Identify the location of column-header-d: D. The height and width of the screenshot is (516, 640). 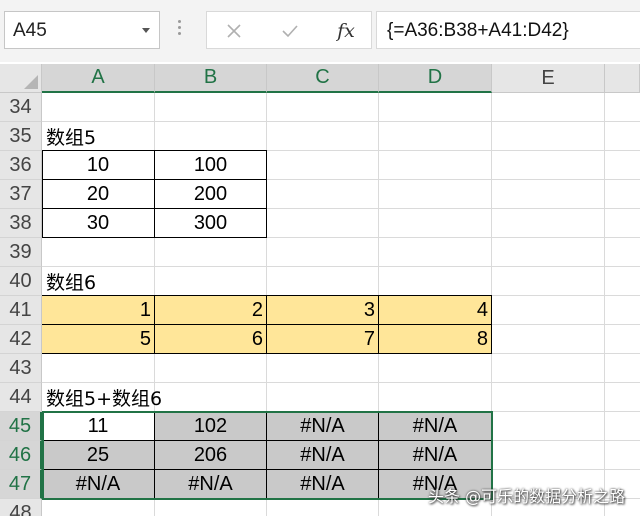
(435, 78).